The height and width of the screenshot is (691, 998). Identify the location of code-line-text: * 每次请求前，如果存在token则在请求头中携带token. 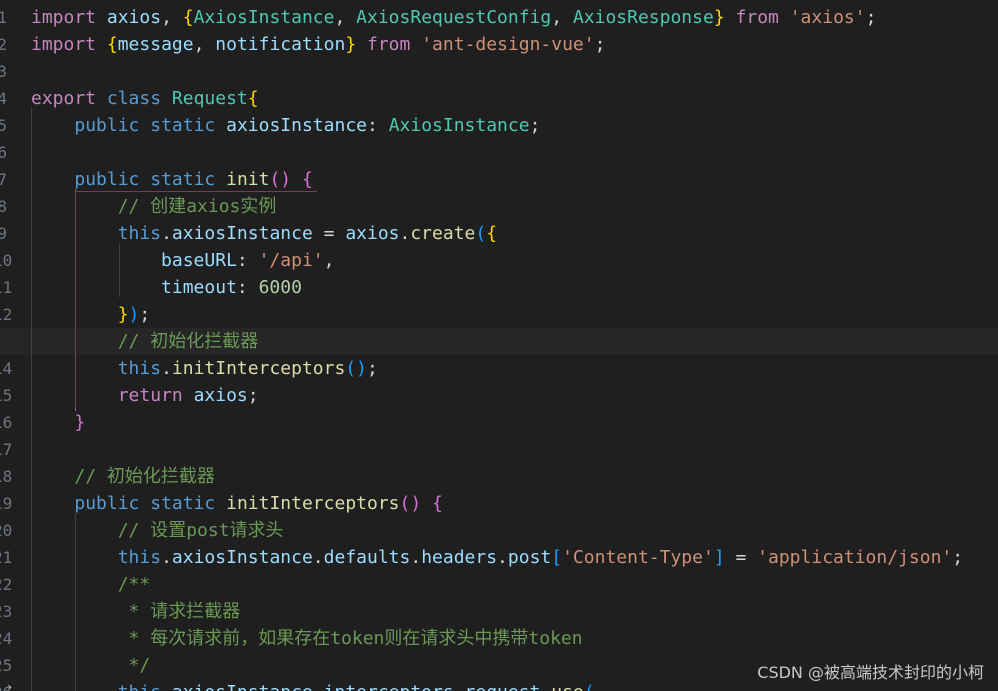
(307, 638).